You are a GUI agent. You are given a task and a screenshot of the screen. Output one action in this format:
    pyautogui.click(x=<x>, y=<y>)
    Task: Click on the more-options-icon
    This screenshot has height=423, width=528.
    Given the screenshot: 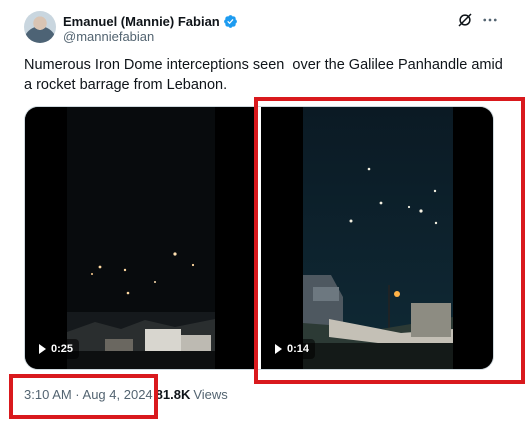 What is the action you would take?
    pyautogui.click(x=490, y=20)
    